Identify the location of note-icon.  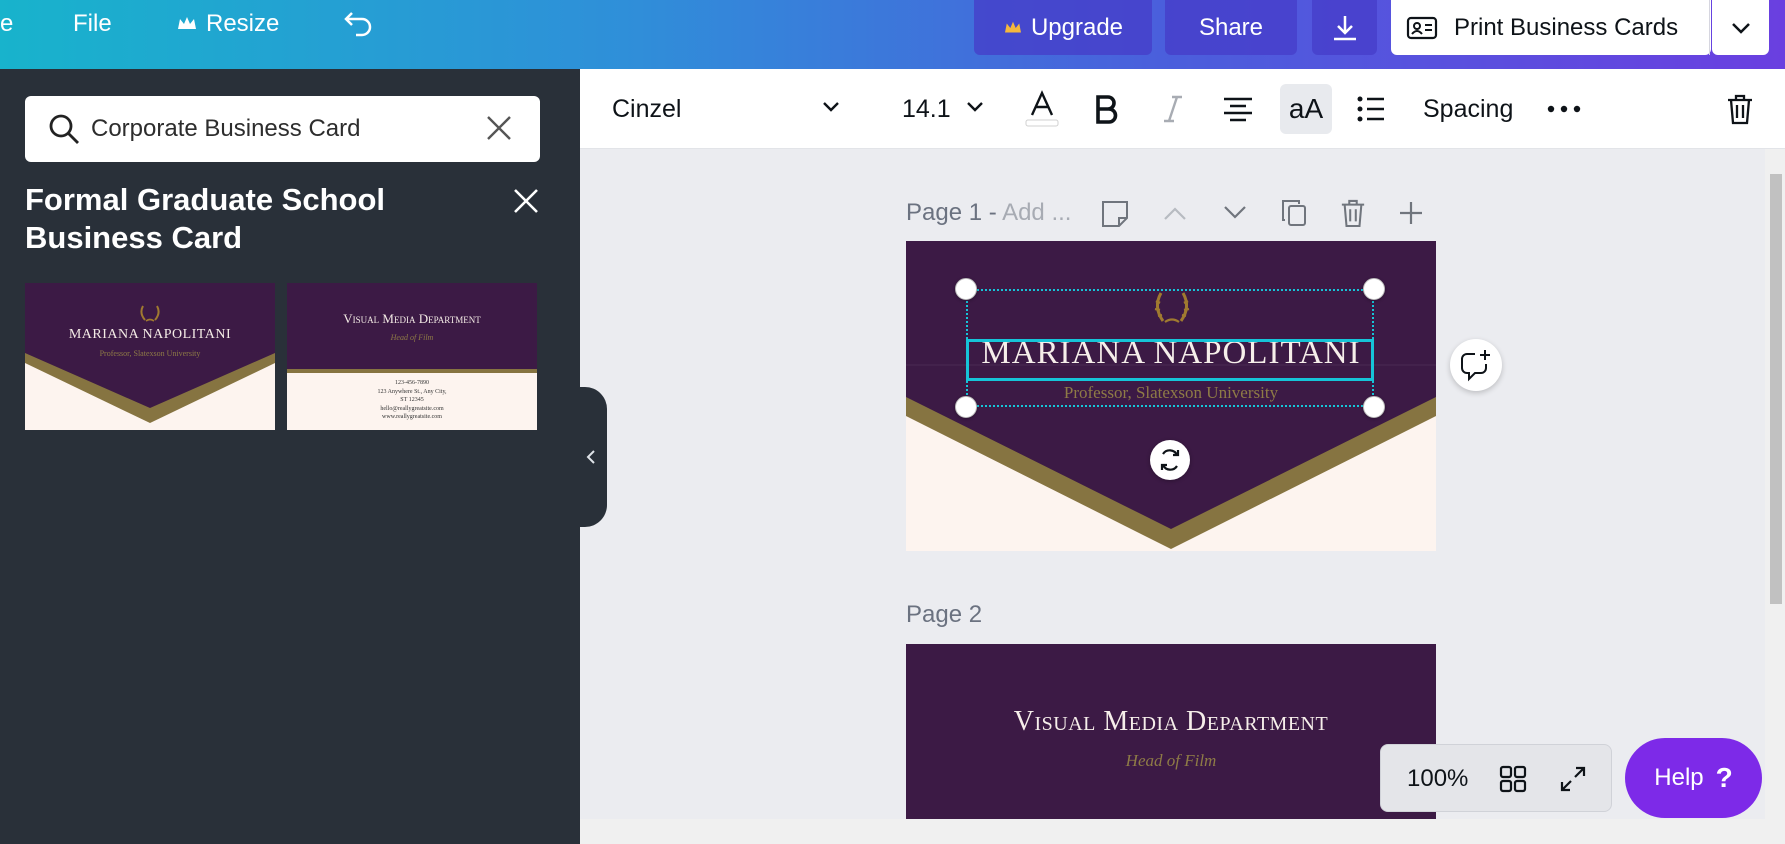
(1115, 214).